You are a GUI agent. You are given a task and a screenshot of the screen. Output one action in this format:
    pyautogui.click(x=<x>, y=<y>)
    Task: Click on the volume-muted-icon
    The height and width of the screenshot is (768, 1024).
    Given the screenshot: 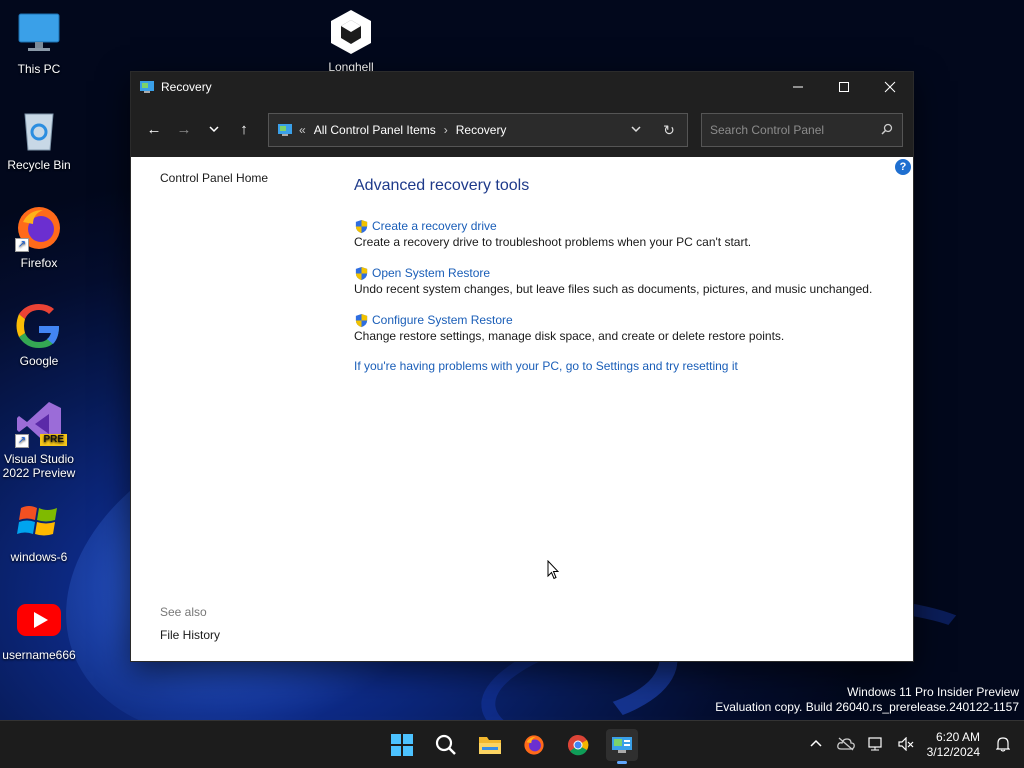 What is the action you would take?
    pyautogui.click(x=906, y=743)
    